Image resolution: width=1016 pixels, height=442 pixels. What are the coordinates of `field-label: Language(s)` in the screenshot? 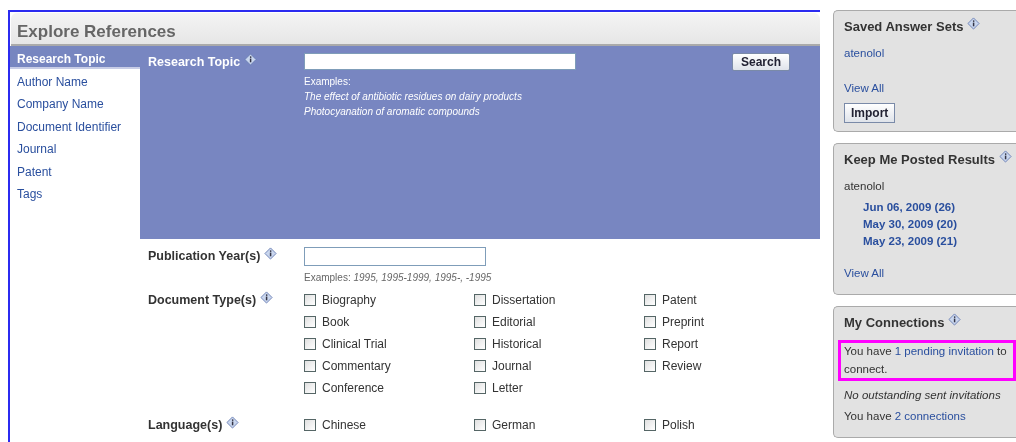 It's located at (185, 425).